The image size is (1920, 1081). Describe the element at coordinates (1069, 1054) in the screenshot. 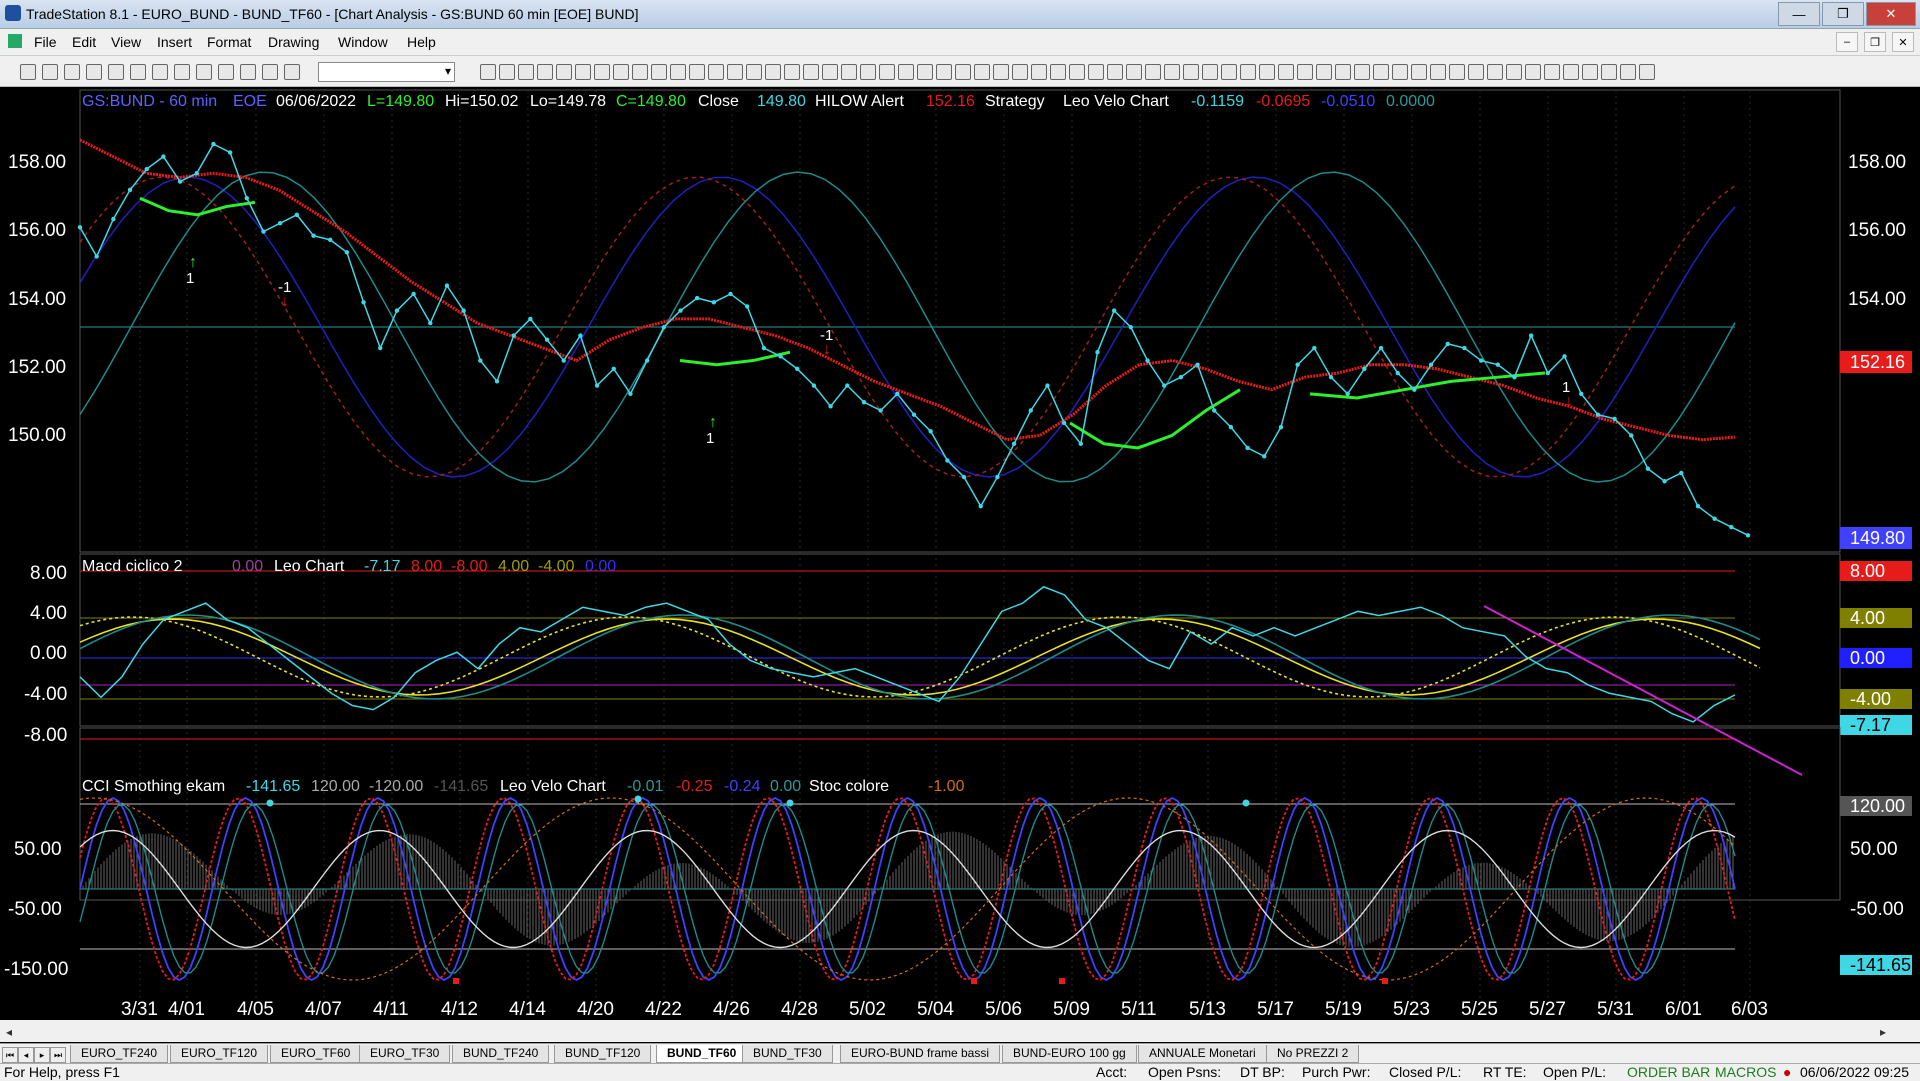

I see `workspace-tab: BUND-EURO 100 gg` at that location.